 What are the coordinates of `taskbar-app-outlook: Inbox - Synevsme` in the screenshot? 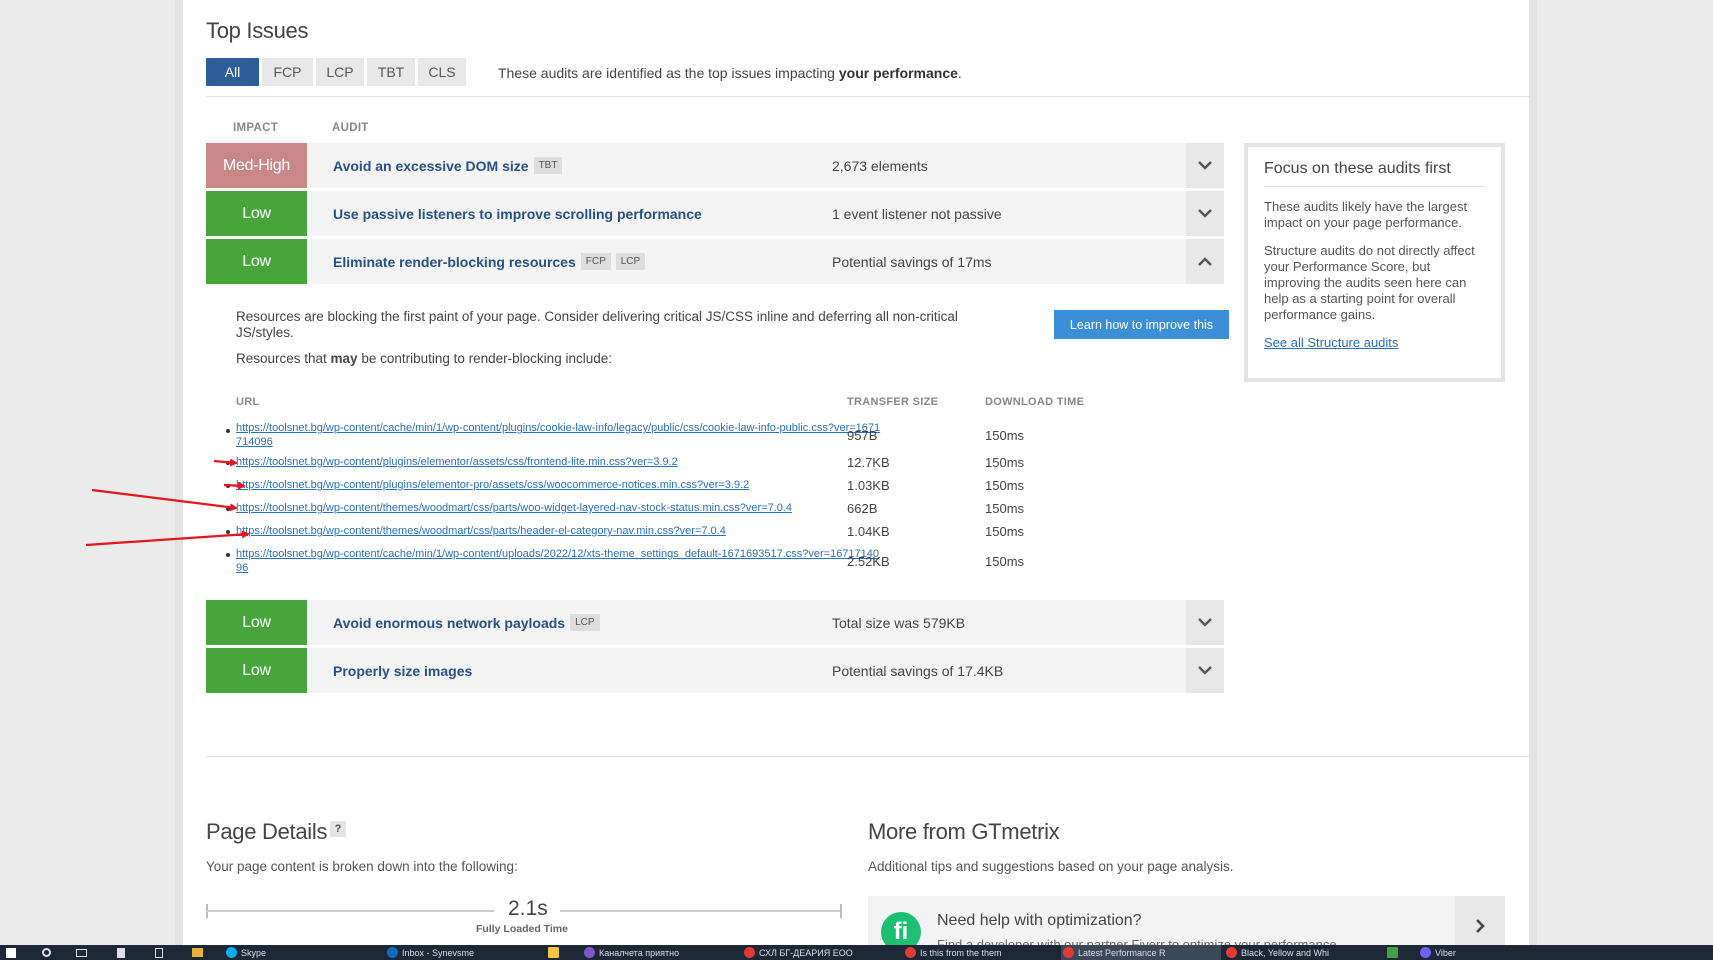 It's located at (460, 952).